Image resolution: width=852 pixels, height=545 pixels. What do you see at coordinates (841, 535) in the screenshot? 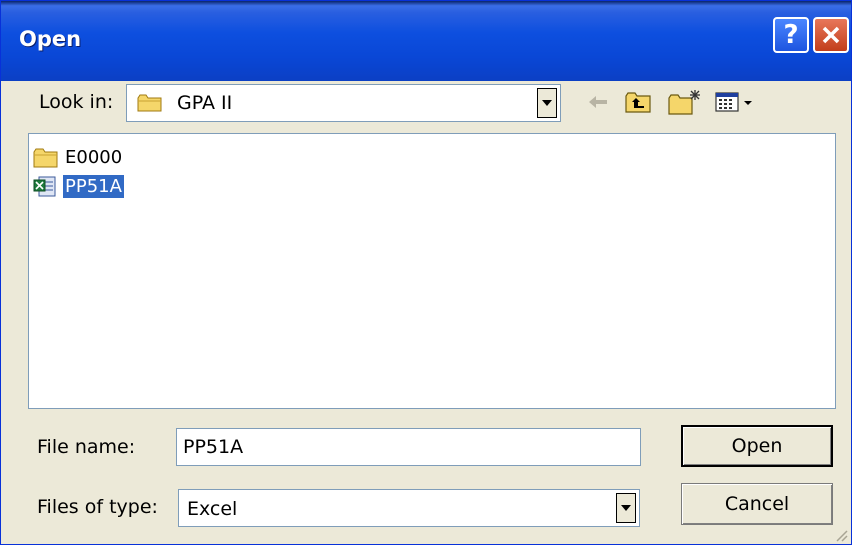
I see `resize-grip-icon` at bounding box center [841, 535].